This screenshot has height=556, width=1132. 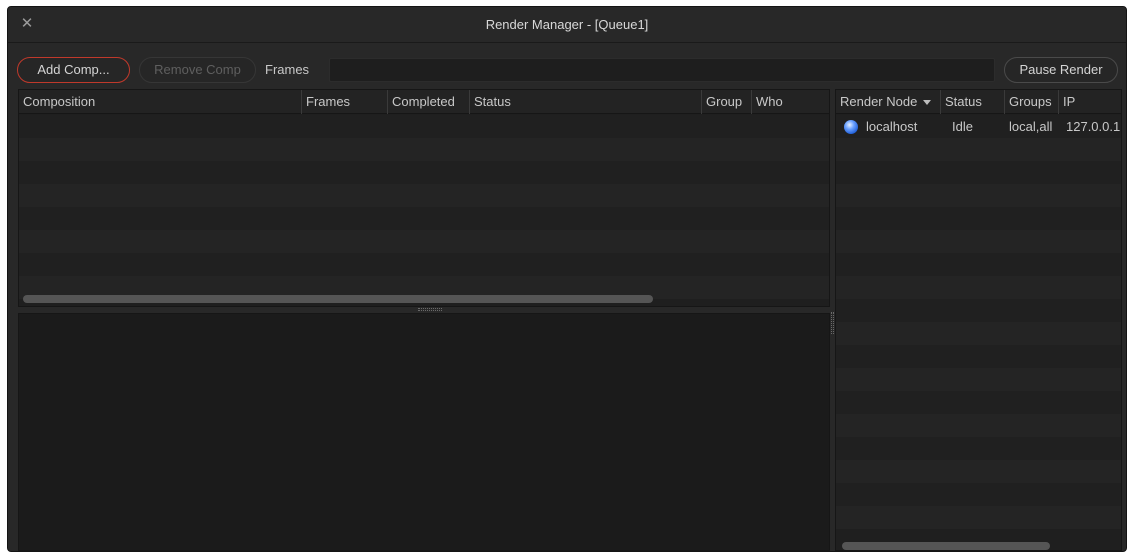 What do you see at coordinates (662, 70) in the screenshot?
I see `frames-field` at bounding box center [662, 70].